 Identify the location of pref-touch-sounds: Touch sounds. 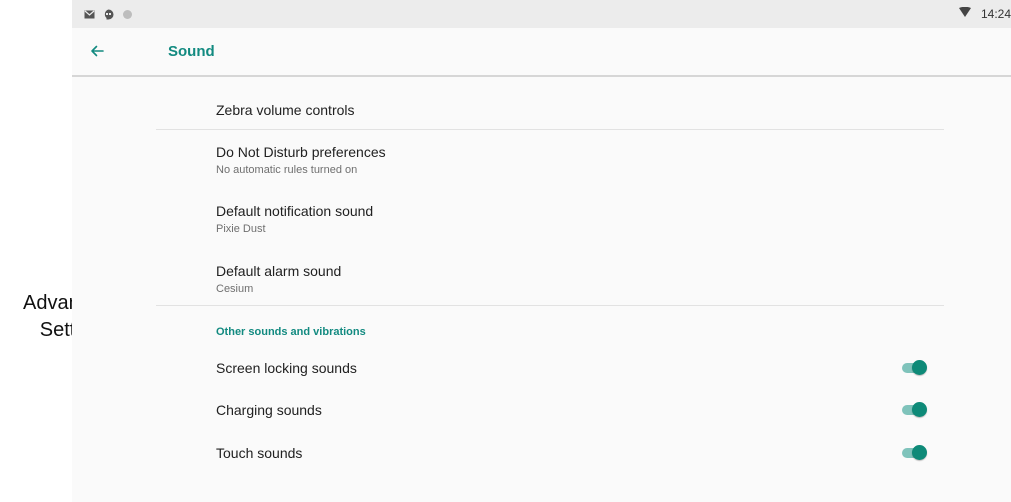
(259, 453).